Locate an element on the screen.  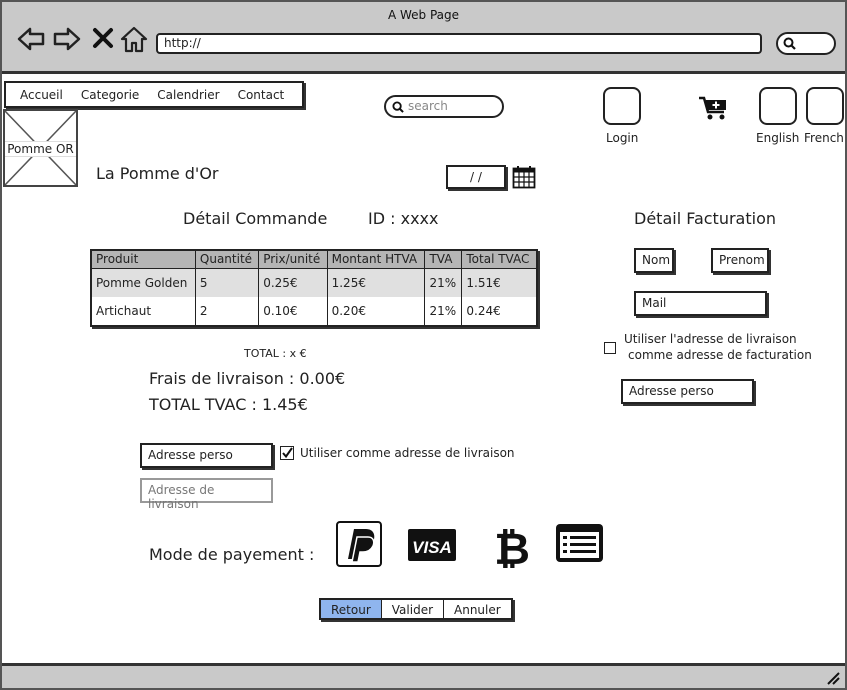
main-menu: Accueil Categorie Calendrier Contact is located at coordinates (154, 94).